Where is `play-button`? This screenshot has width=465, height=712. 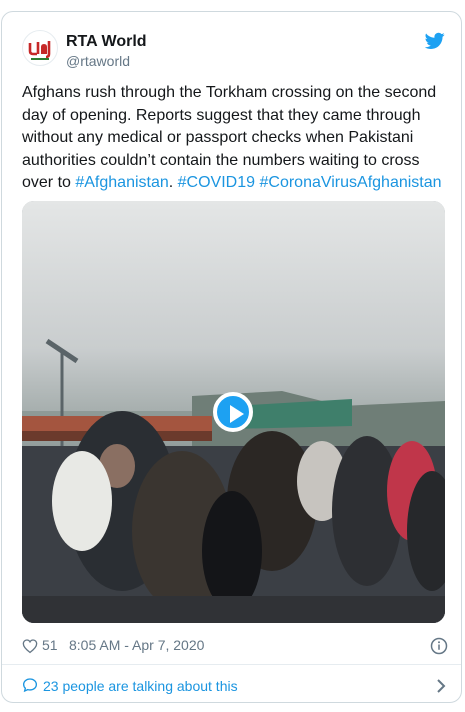
play-button is located at coordinates (233, 412).